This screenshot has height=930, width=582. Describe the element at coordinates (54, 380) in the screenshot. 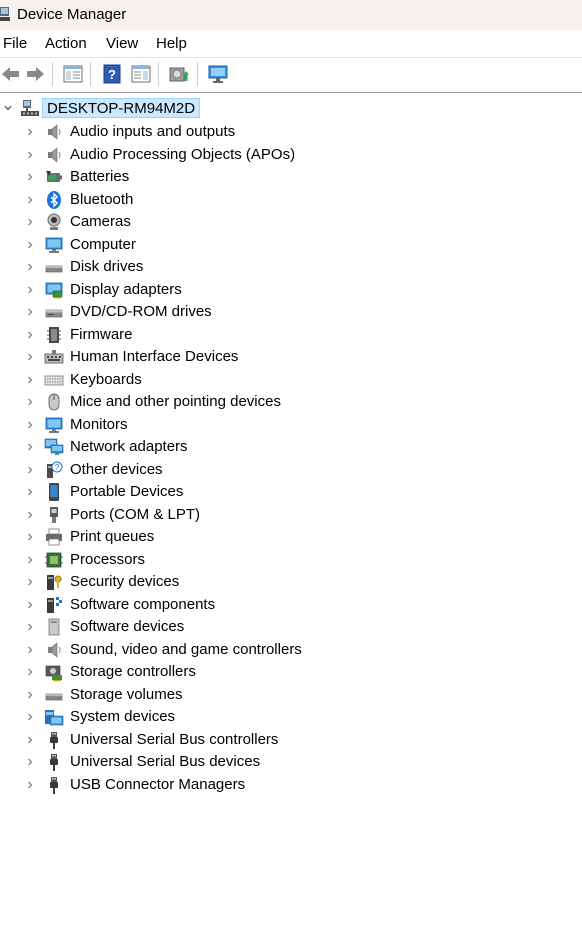

I see `keyboard-icon` at that location.